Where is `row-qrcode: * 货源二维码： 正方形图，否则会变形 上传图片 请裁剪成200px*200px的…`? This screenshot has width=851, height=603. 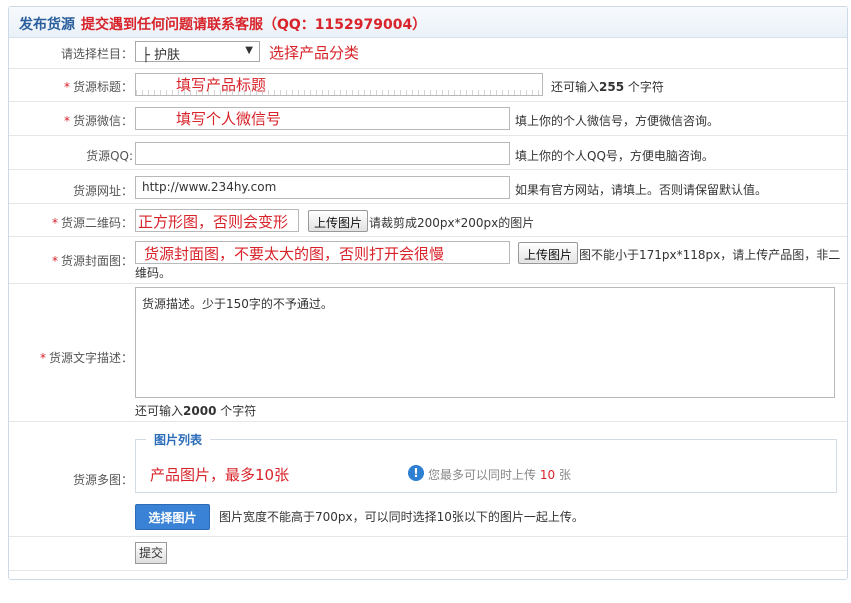 row-qrcode: * 货源二维码： 正方形图，否则会变形 上传图片 请裁剪成200px*200px的… is located at coordinates (428, 220).